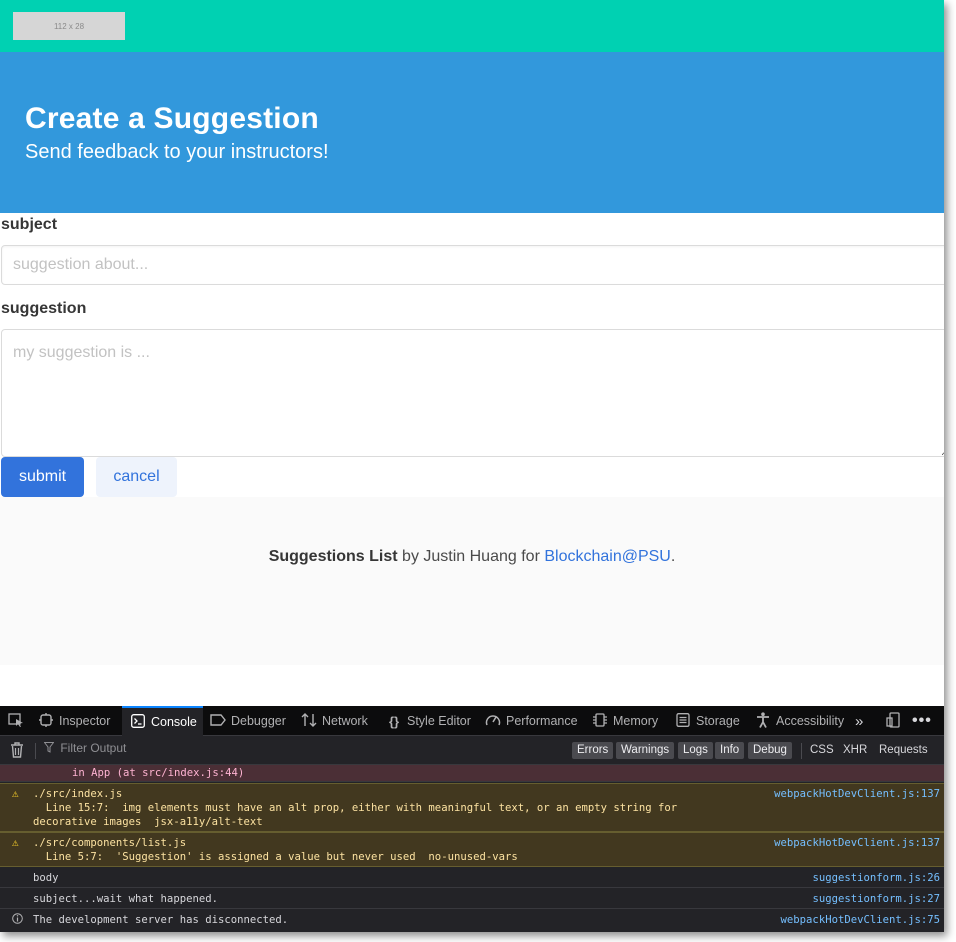  Describe the element at coordinates (161, 920) in the screenshot. I see `console-message-text: The development server has disconnected.` at that location.